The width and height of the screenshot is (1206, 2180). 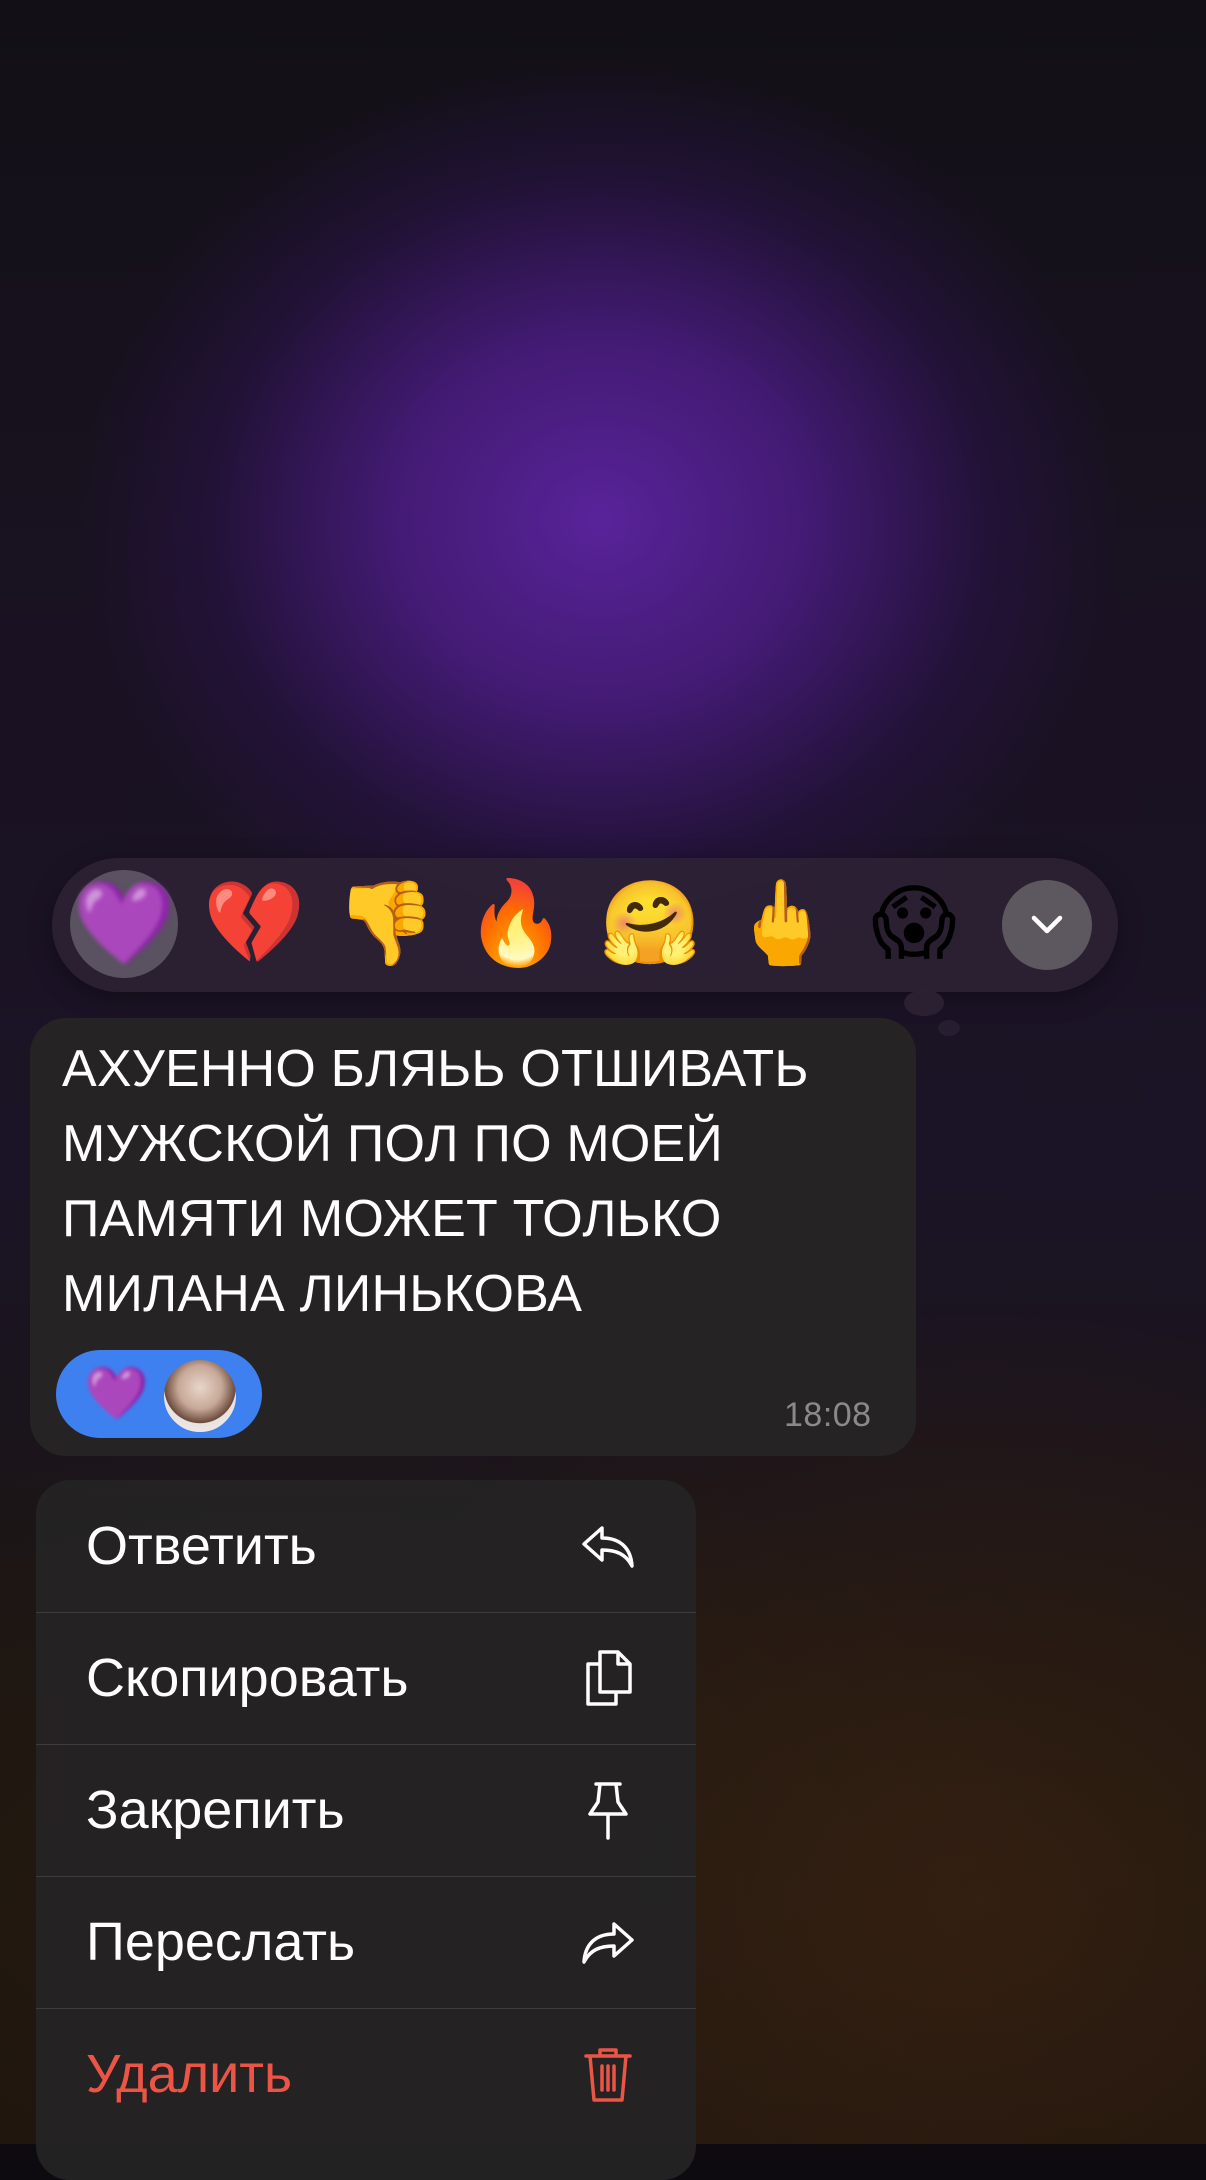 What do you see at coordinates (221, 1942) in the screenshot?
I see `menu-item-label: Переслать` at bounding box center [221, 1942].